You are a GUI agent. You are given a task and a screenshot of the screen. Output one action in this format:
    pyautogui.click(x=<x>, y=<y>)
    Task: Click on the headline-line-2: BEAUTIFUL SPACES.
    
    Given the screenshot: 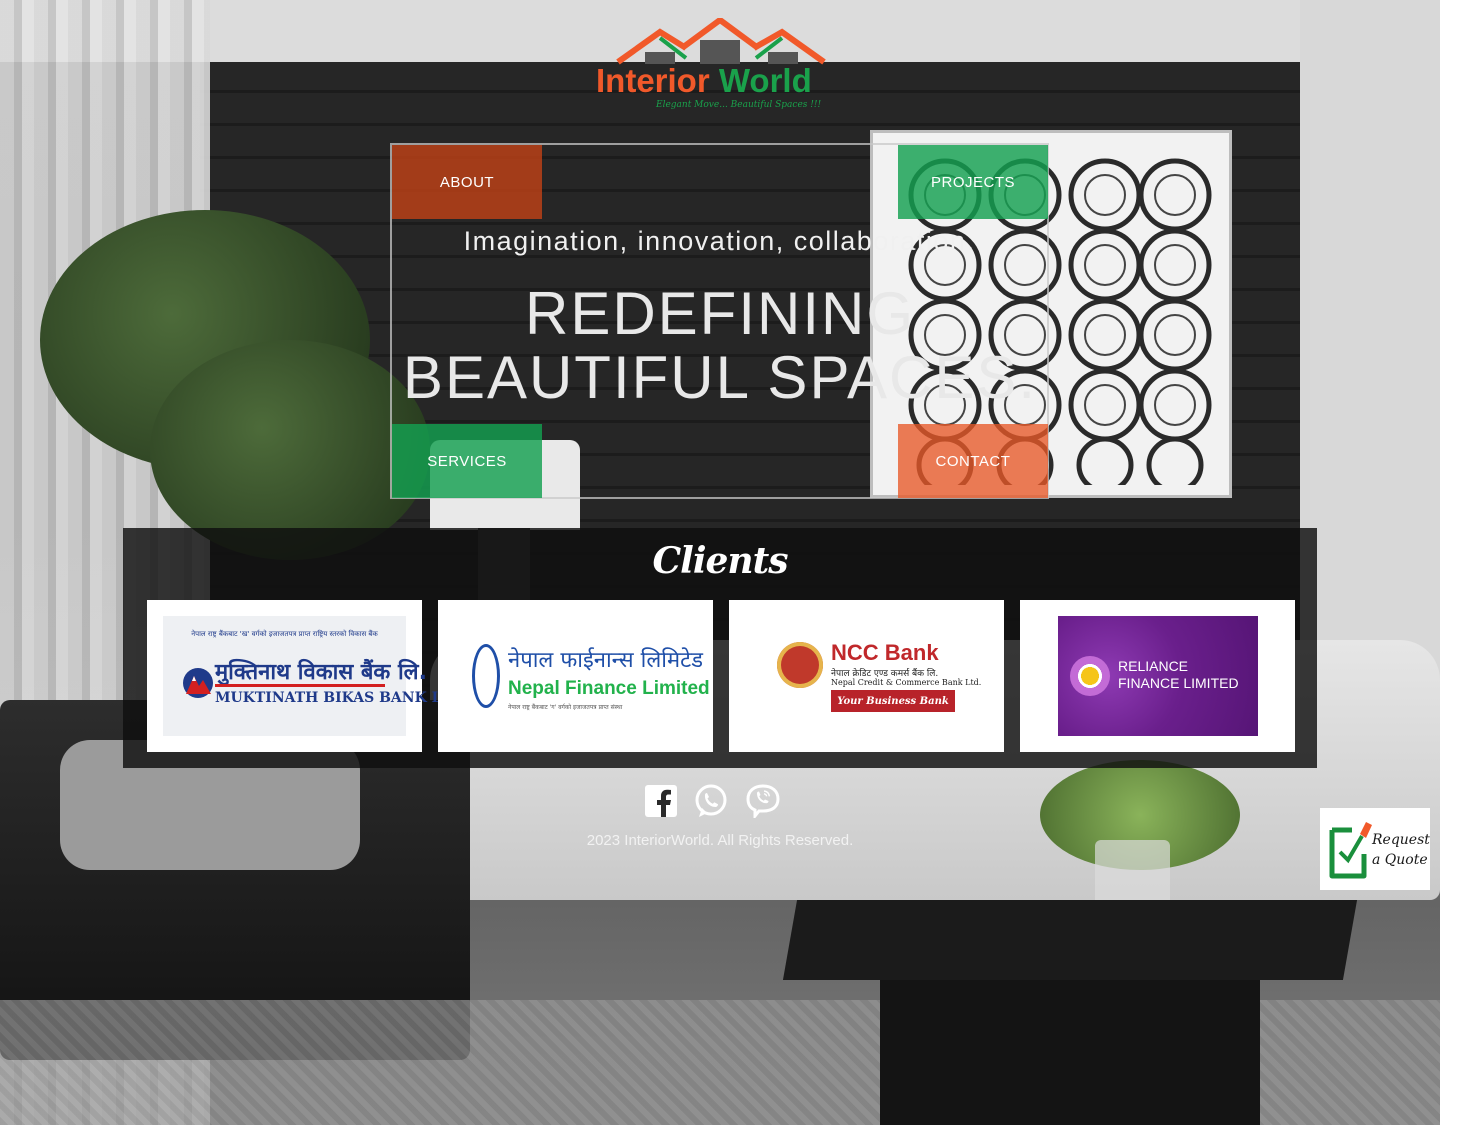 What is the action you would take?
    pyautogui.click(x=720, y=377)
    